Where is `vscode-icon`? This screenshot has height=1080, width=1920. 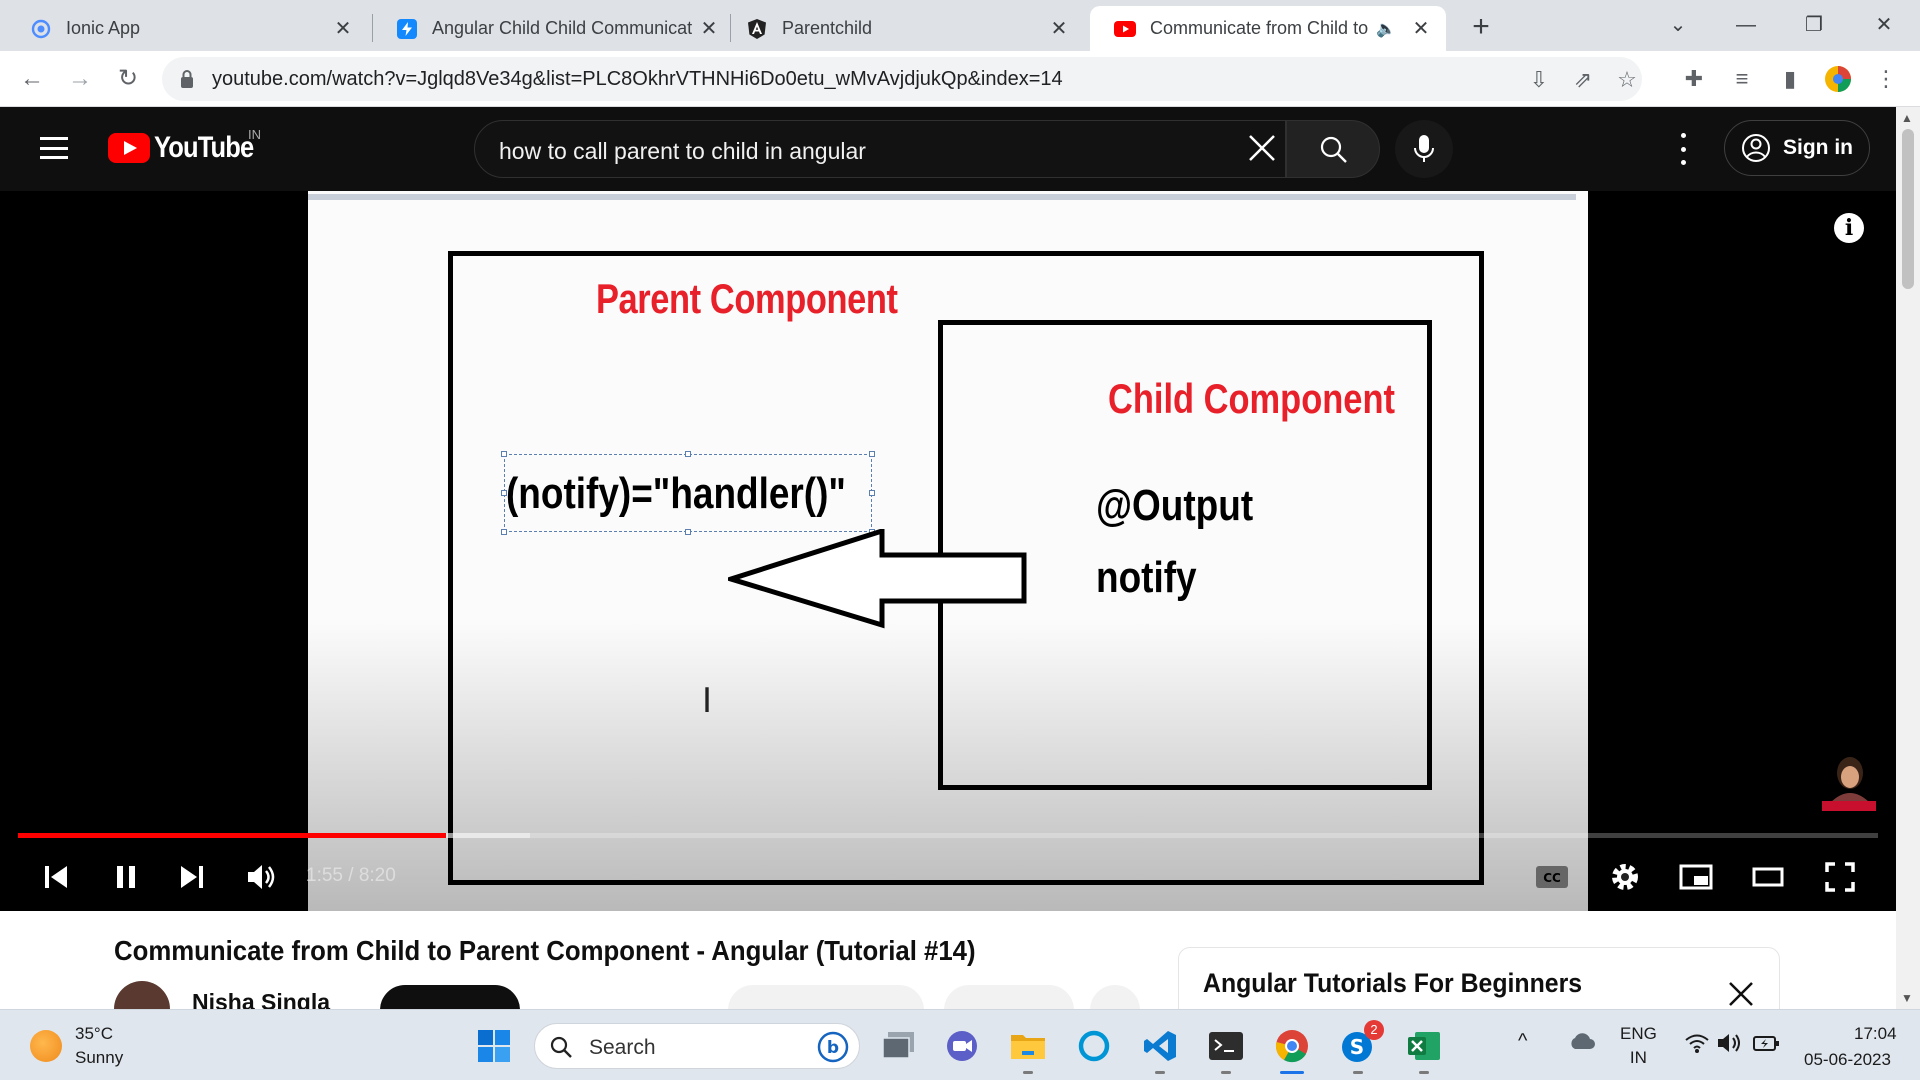
vscode-icon is located at coordinates (1160, 1049).